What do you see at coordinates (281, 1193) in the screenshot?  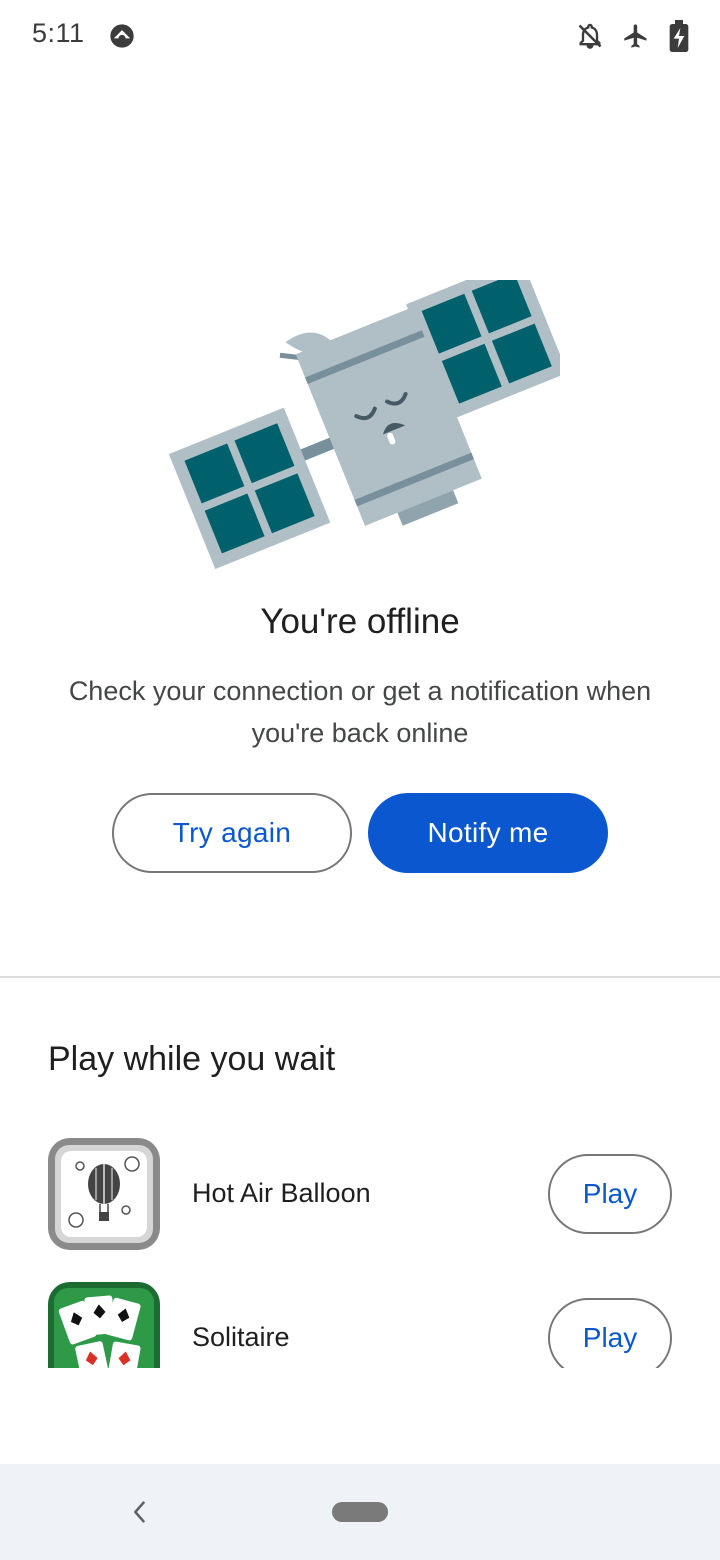 I see `game-name-hot-air-balloon: Hot Air Balloon` at bounding box center [281, 1193].